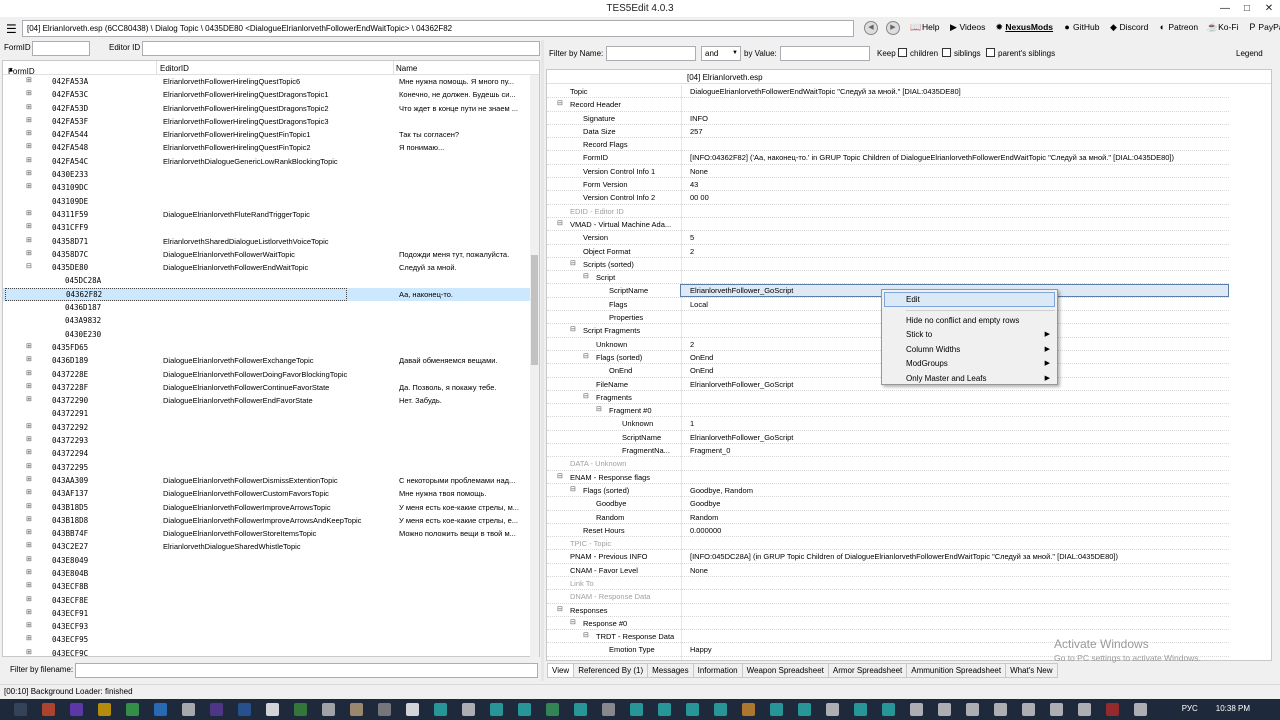 The height and width of the screenshot is (720, 1280). I want to click on record-field-row: Form Version 43, so click(888, 185).